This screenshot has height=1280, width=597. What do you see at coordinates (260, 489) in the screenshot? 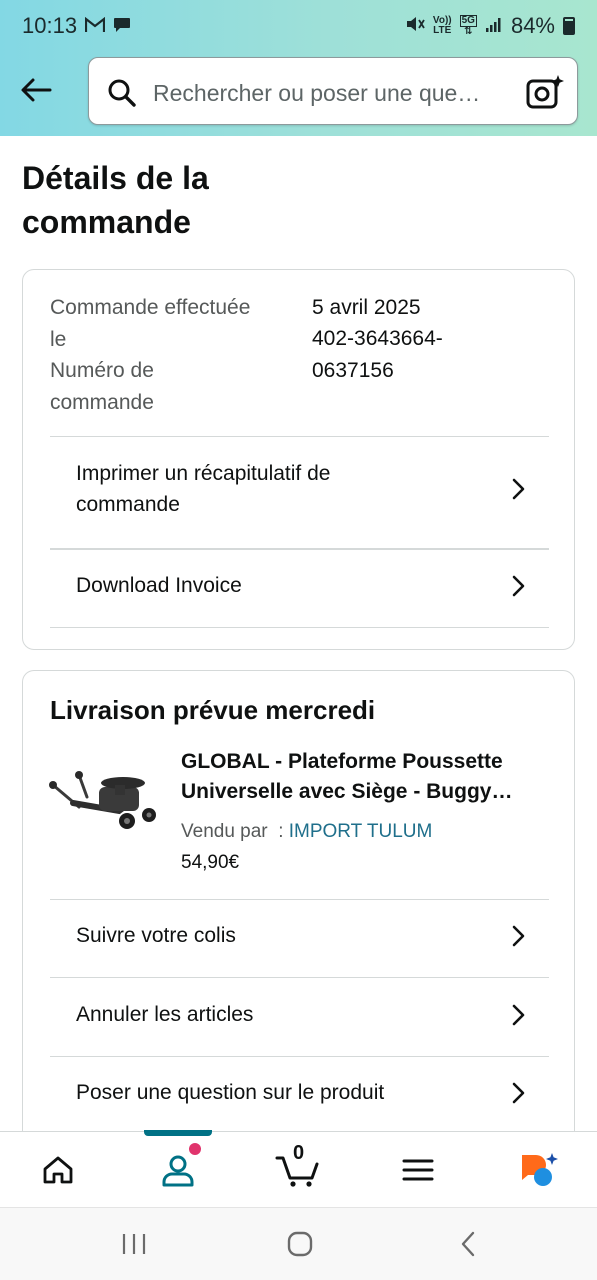
I see `print-summary-label: Imprimer un récapitulatif de commande` at bounding box center [260, 489].